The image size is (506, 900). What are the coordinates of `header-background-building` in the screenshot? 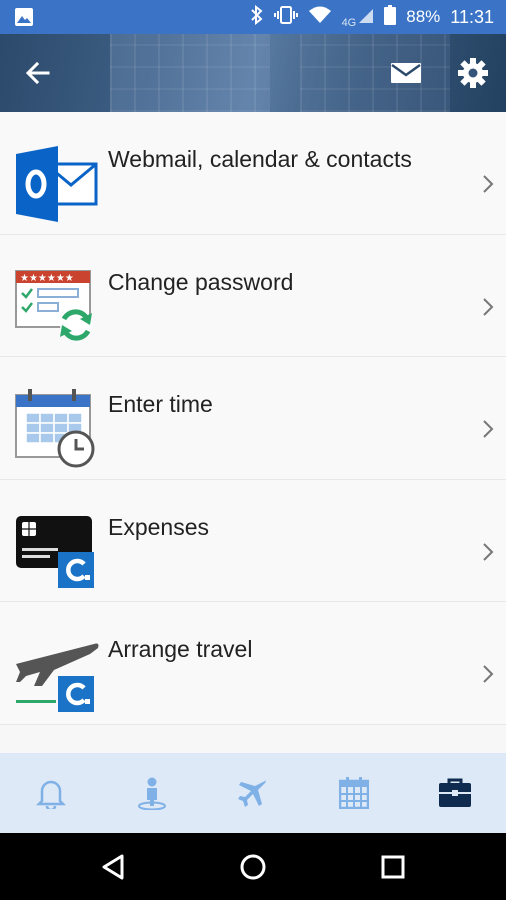 It's located at (190, 73).